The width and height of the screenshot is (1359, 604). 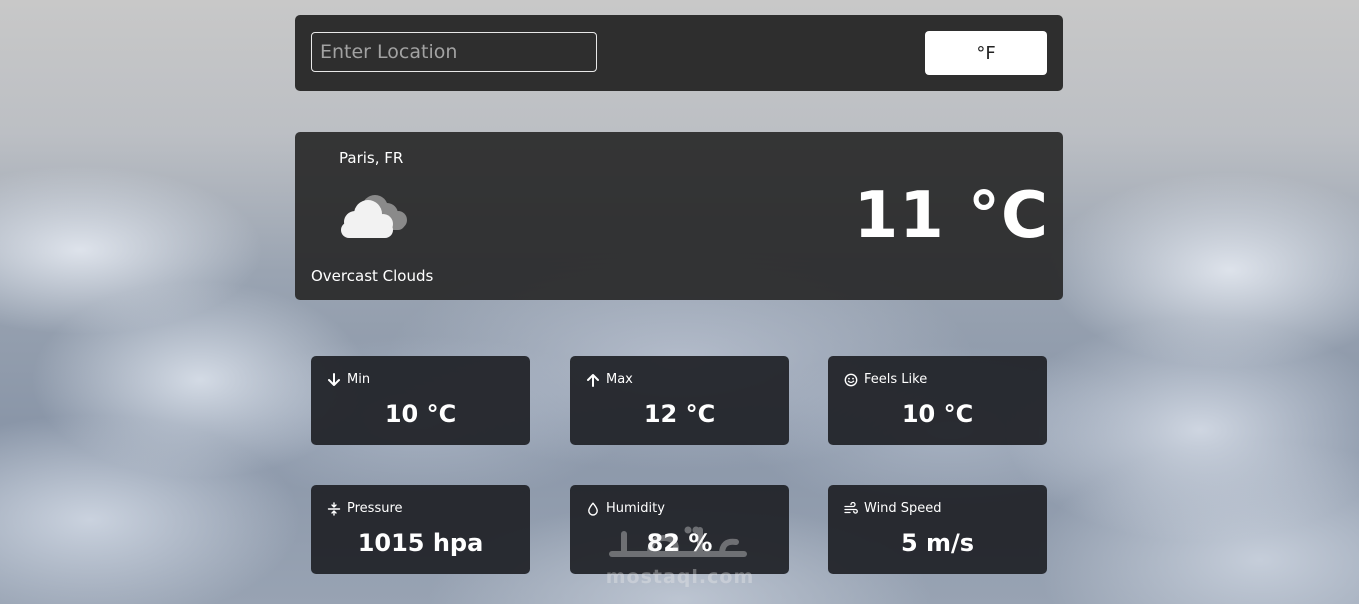 I want to click on location-input, so click(x=454, y=52).